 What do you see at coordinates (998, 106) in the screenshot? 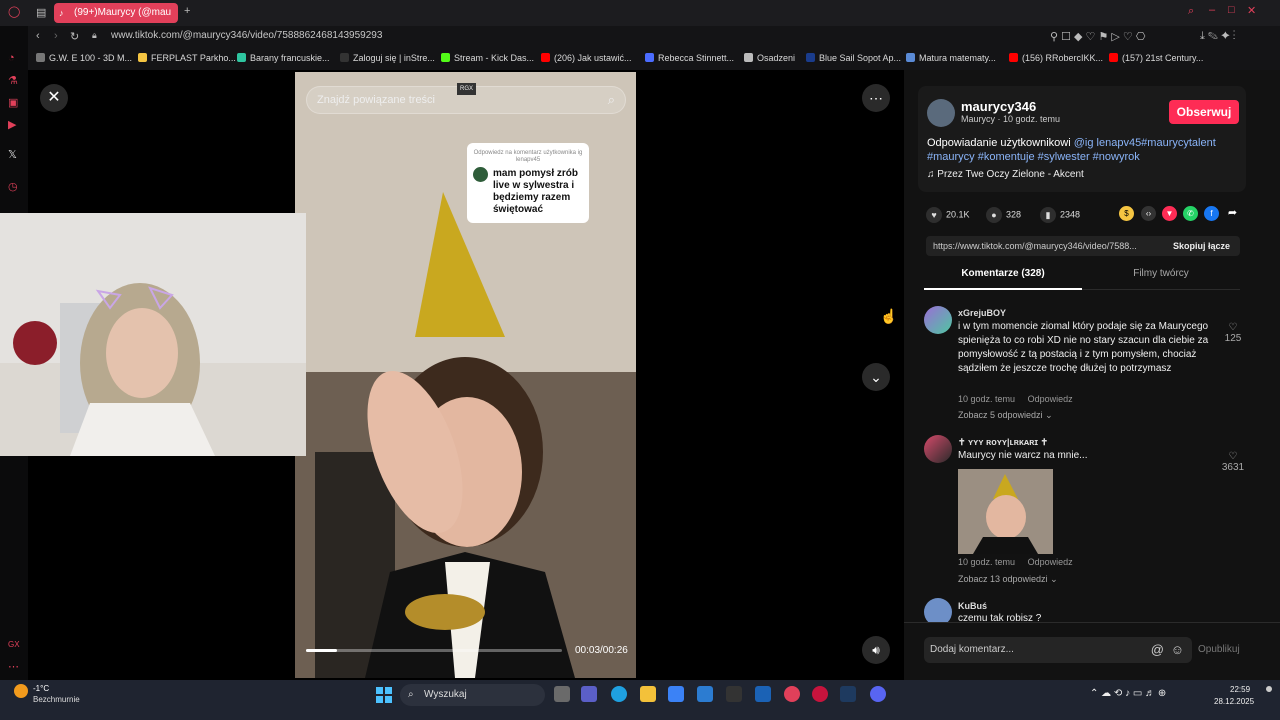
I see `author-handle: maurycy346` at bounding box center [998, 106].